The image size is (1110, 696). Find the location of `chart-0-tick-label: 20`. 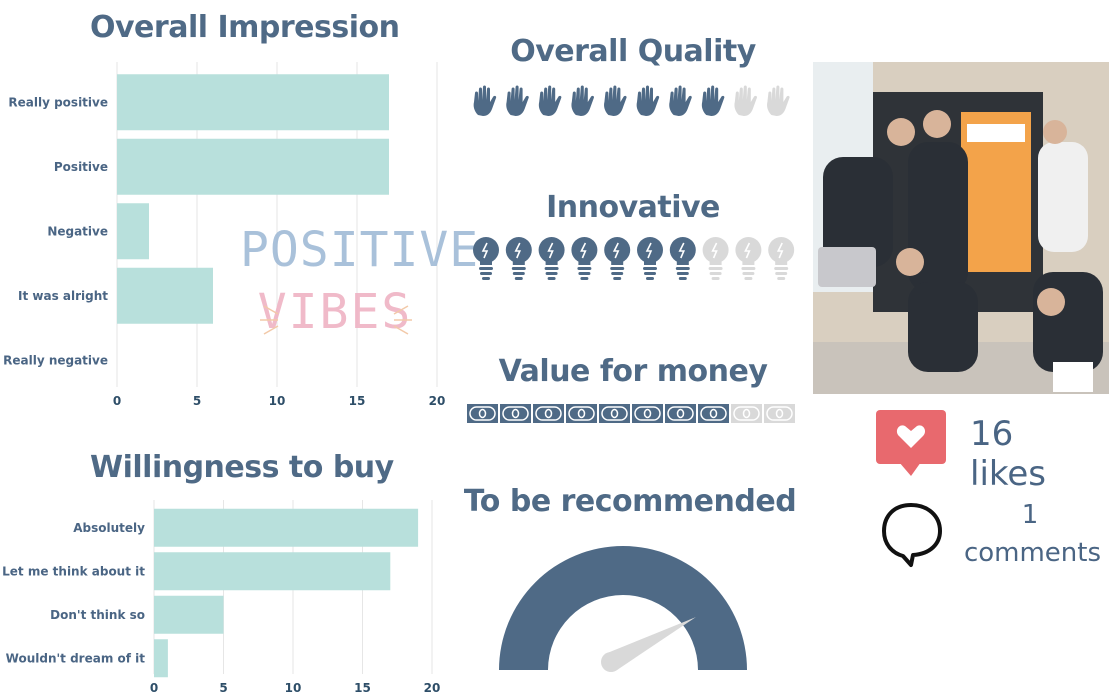

chart-0-tick-label: 20 is located at coordinates (437, 401).